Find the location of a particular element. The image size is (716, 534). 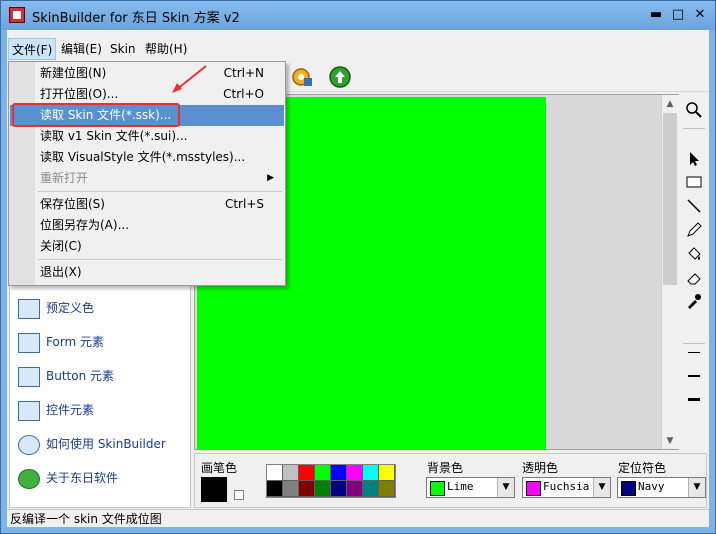

minimize-button: ▬ is located at coordinates (656, 15).